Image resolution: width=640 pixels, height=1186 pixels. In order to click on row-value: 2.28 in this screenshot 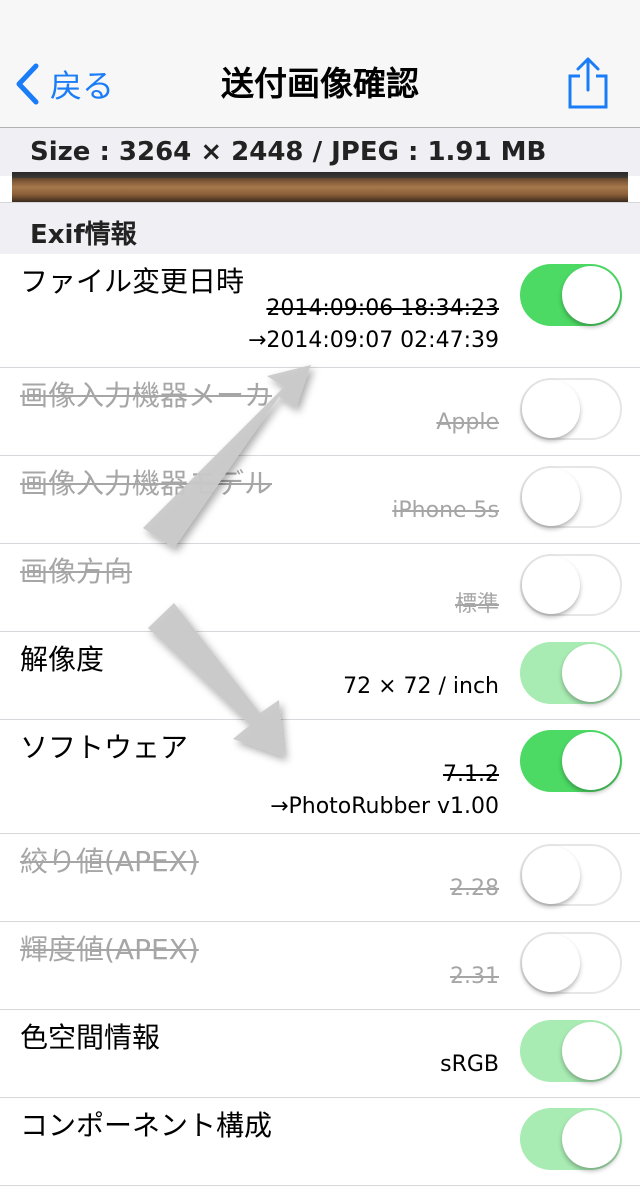, I will do `click(474, 888)`.